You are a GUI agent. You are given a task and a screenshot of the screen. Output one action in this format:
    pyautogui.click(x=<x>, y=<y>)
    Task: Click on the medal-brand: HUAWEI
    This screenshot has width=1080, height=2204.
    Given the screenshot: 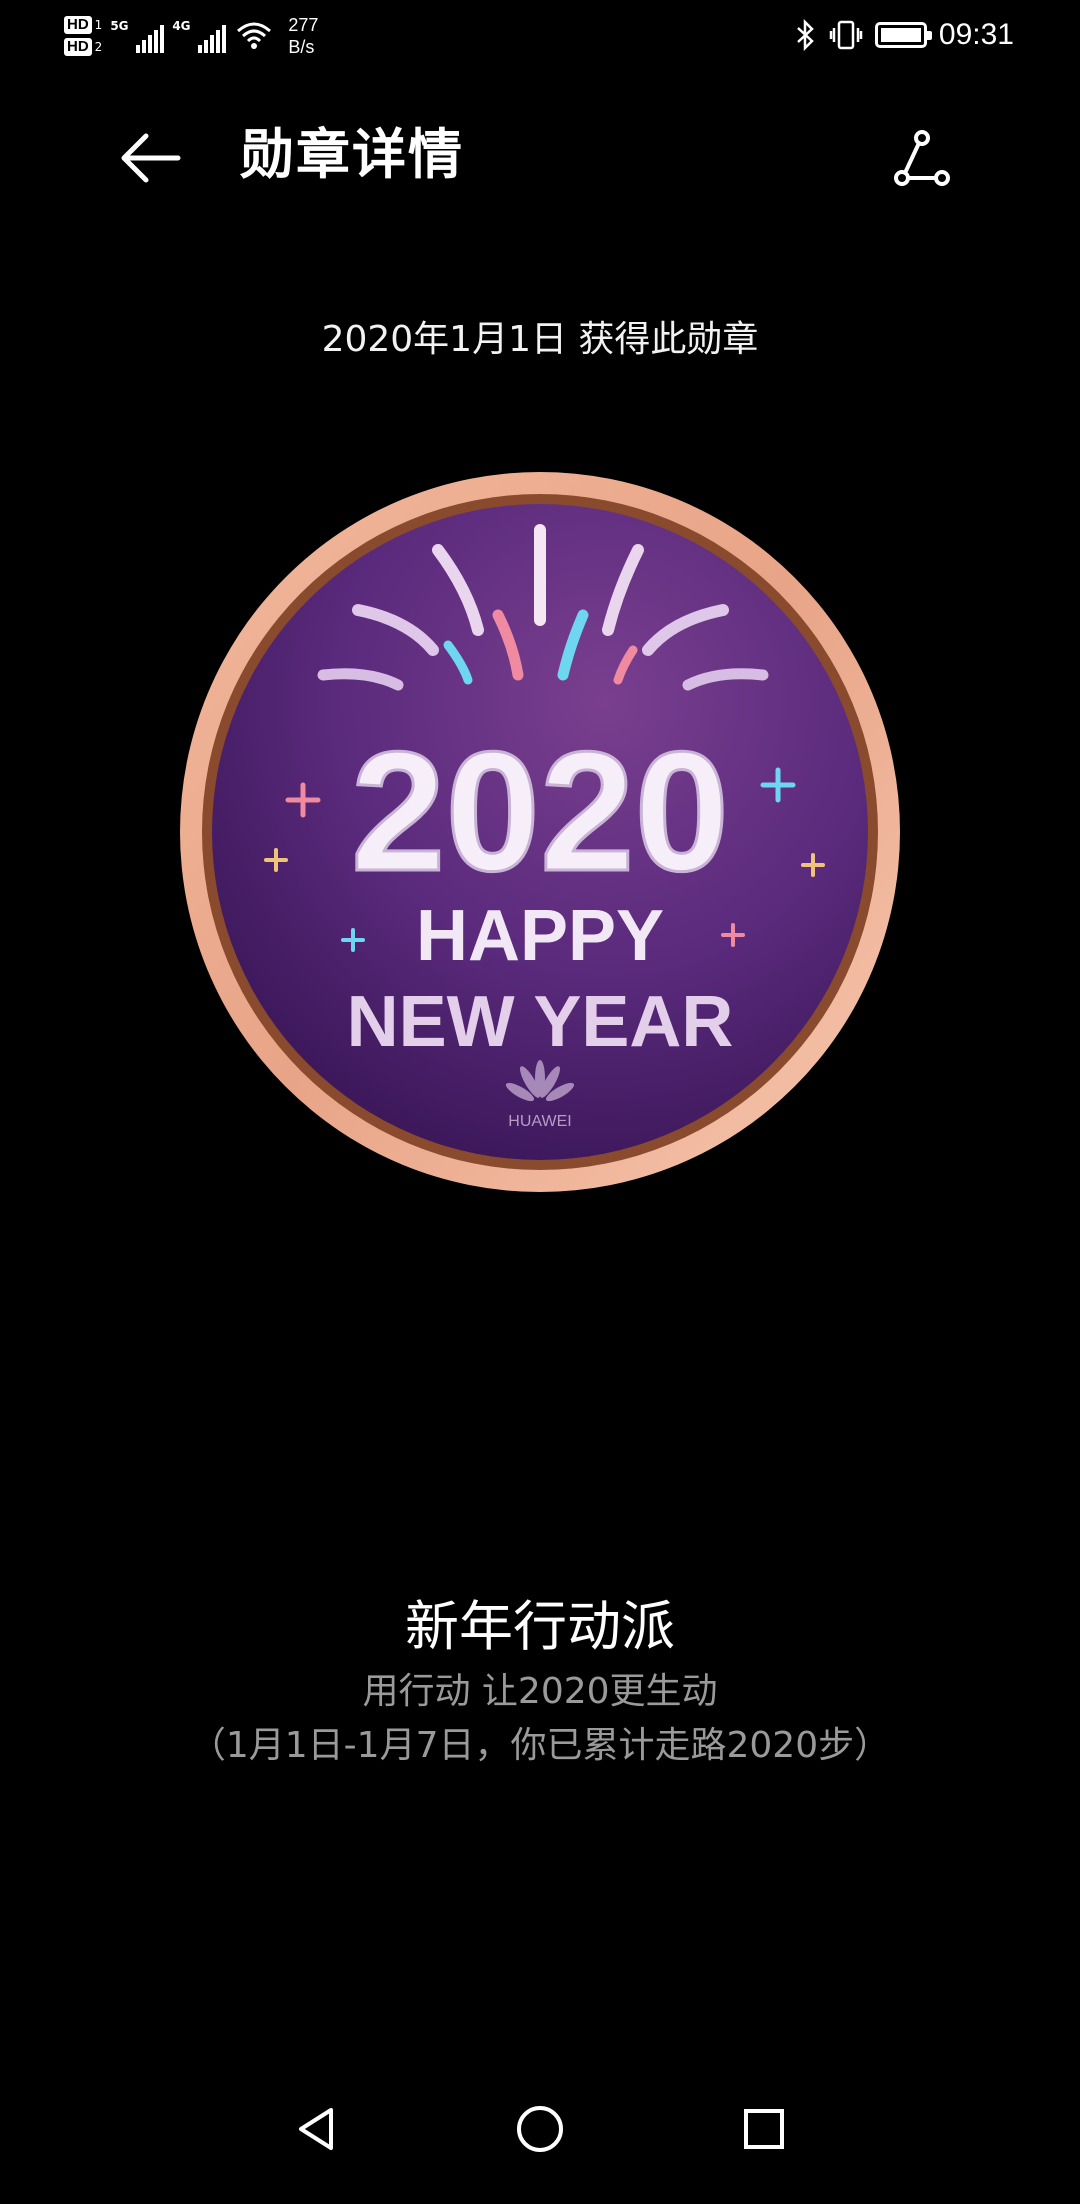 What is the action you would take?
    pyautogui.click(x=539, y=1121)
    